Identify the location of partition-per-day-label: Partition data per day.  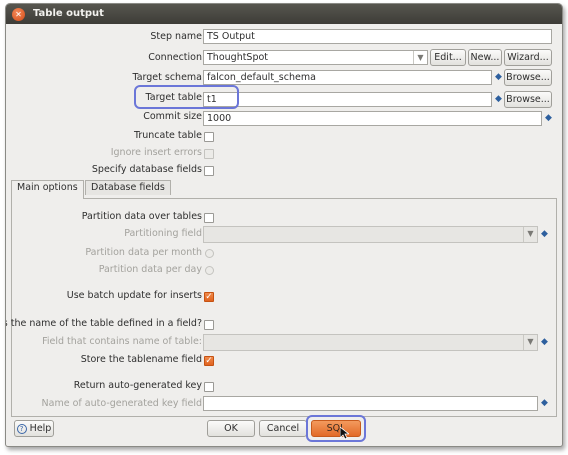
(150, 269).